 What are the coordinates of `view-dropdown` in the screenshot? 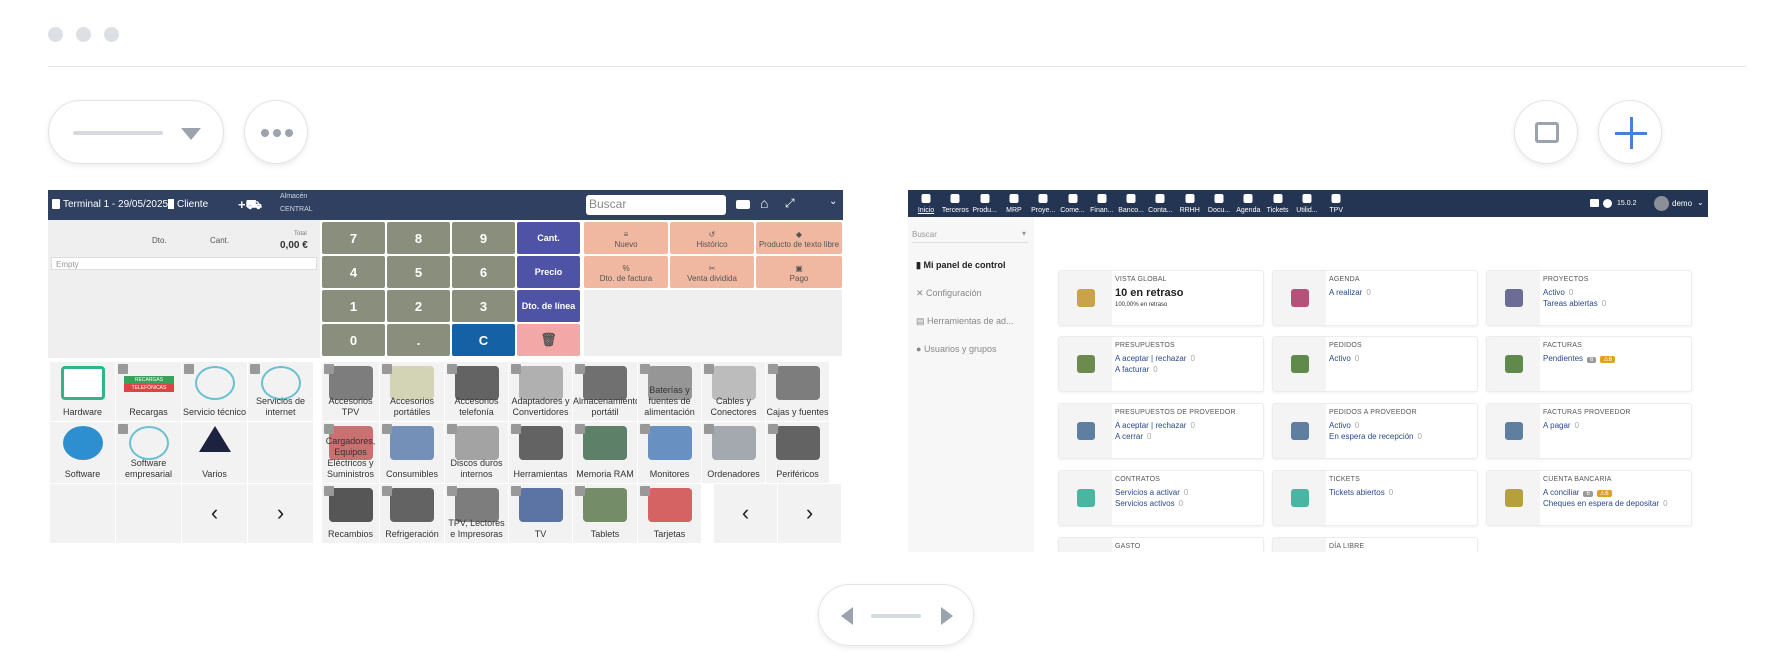 It's located at (136, 132).